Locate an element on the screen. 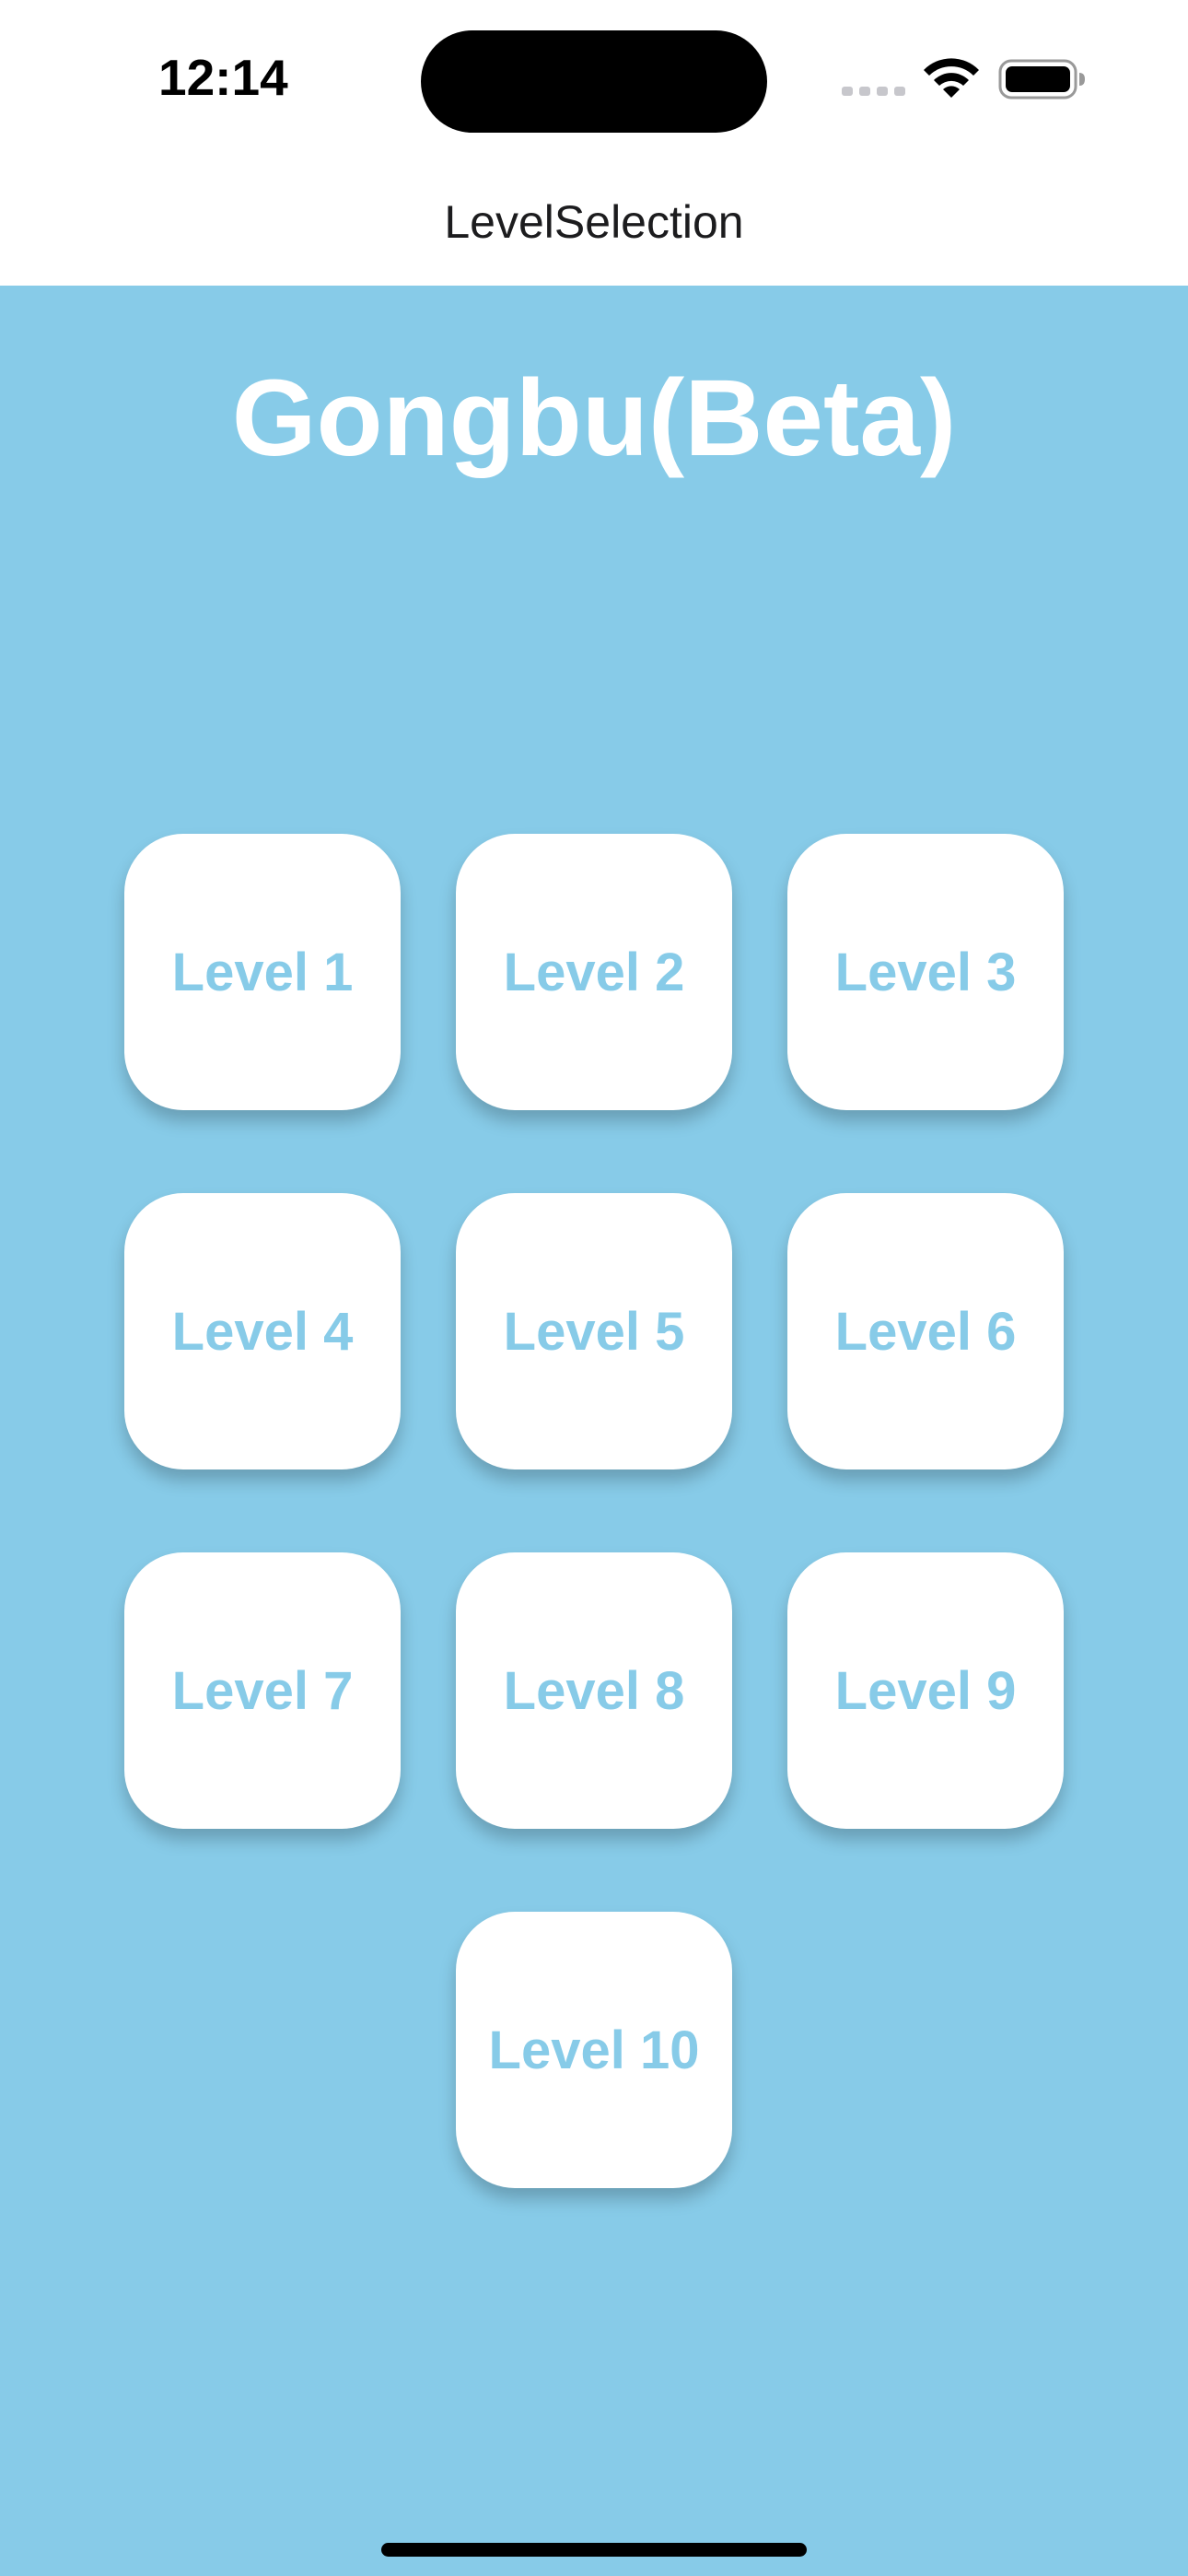  navigation-bar: LevelSelection is located at coordinates (594, 226).